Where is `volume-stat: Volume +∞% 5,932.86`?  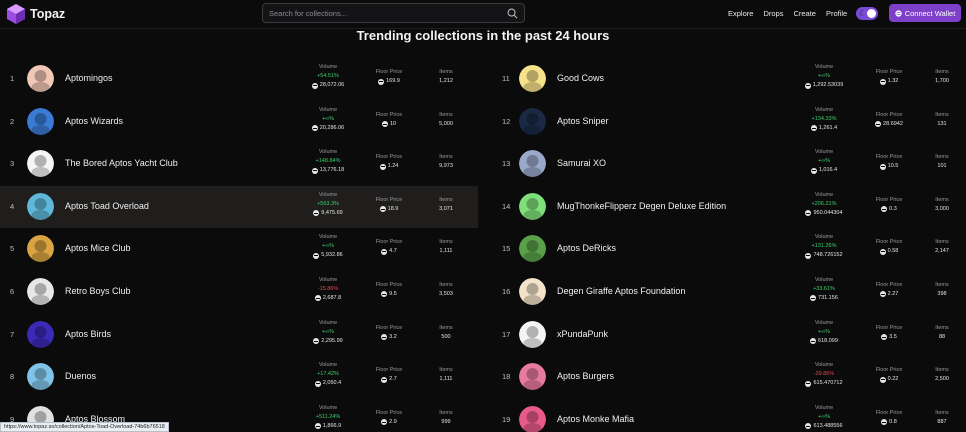 volume-stat: Volume +∞% 5,932.86 is located at coordinates (328, 246).